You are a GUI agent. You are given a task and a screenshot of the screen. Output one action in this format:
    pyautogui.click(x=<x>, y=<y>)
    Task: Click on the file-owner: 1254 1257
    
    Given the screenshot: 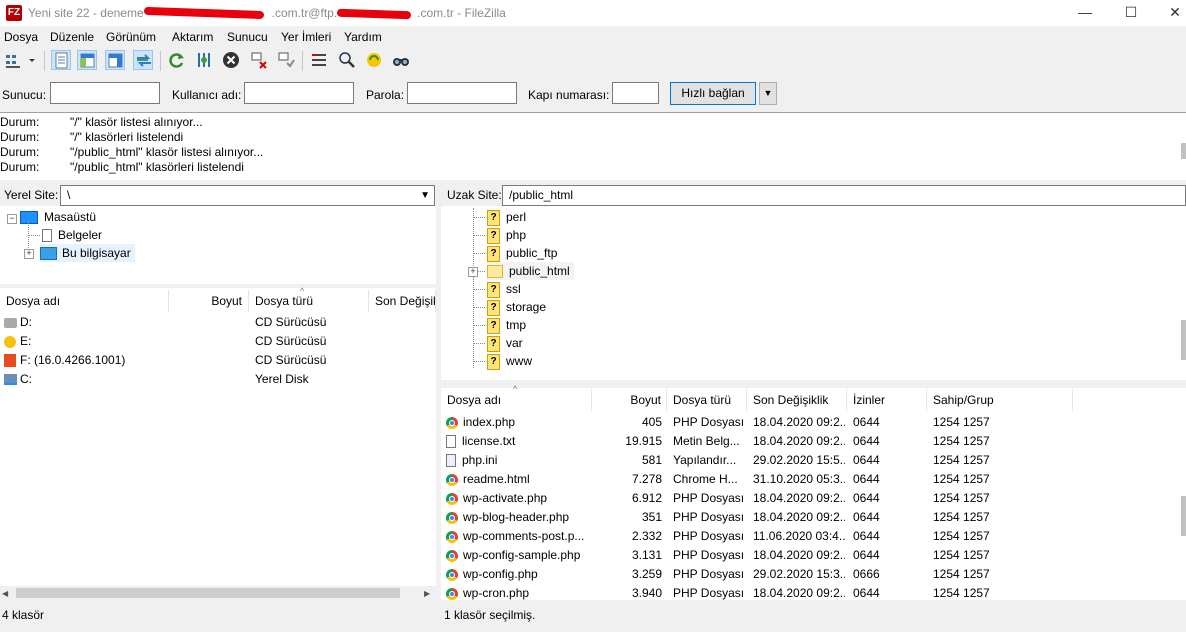 What is the action you would take?
    pyautogui.click(x=961, y=555)
    